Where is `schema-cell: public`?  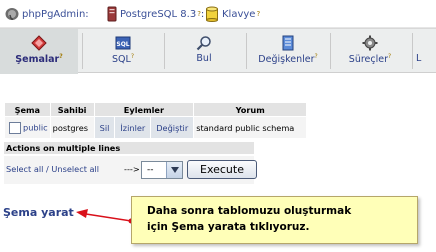
schema-cell: public is located at coordinates (27, 127).